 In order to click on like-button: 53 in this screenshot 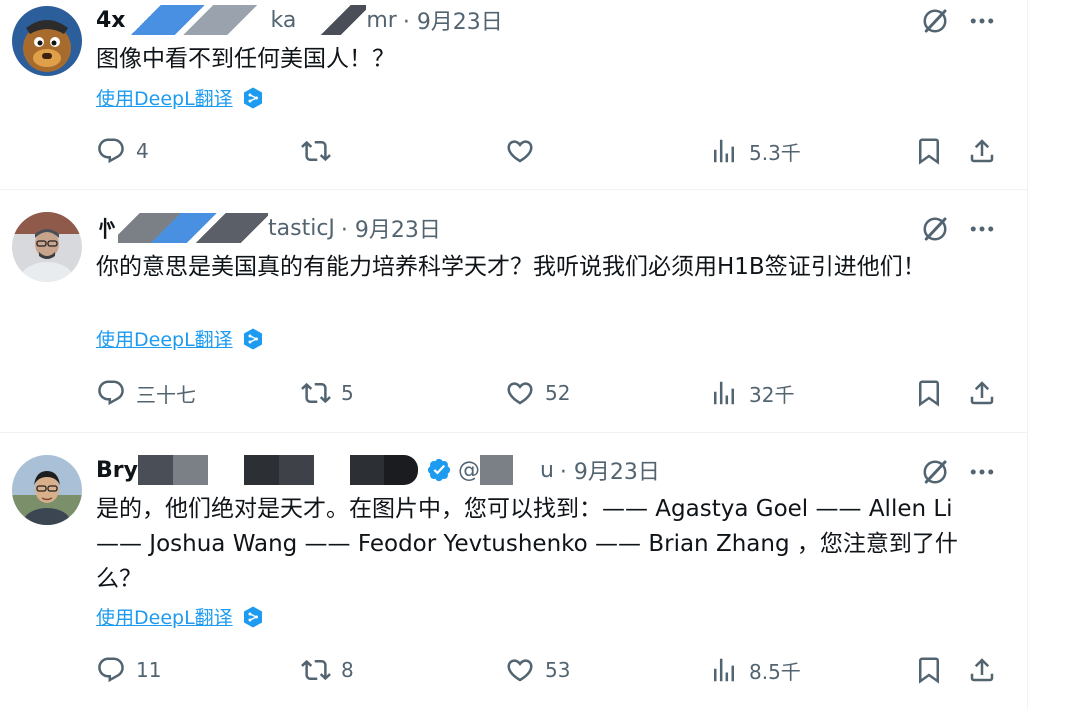, I will do `click(537, 670)`.